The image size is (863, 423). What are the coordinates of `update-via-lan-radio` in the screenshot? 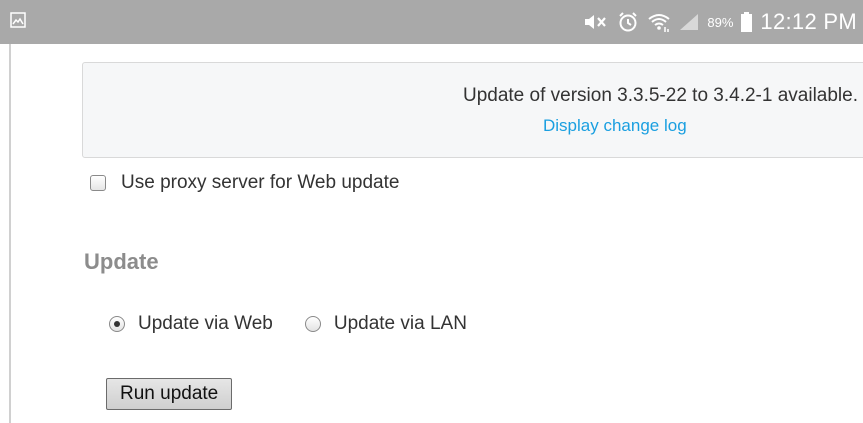 It's located at (312, 324).